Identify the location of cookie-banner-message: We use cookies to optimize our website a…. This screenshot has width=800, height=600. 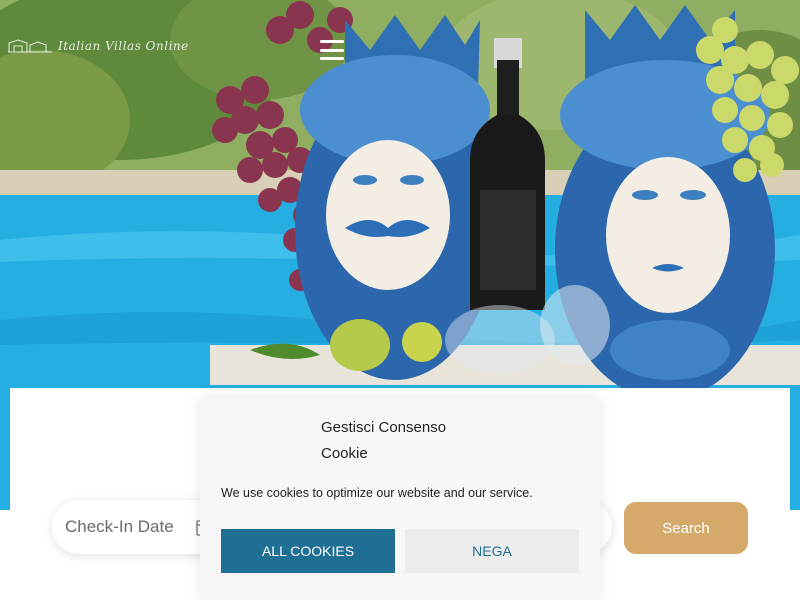
(377, 493).